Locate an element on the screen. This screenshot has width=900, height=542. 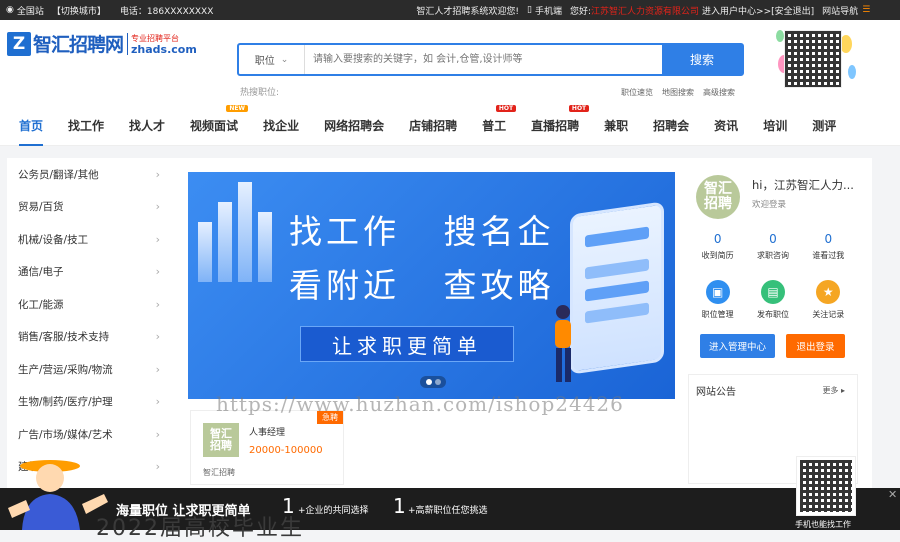
quick-links: 职位速览 地图搜索 高级搜索 is located at coordinates (678, 92).